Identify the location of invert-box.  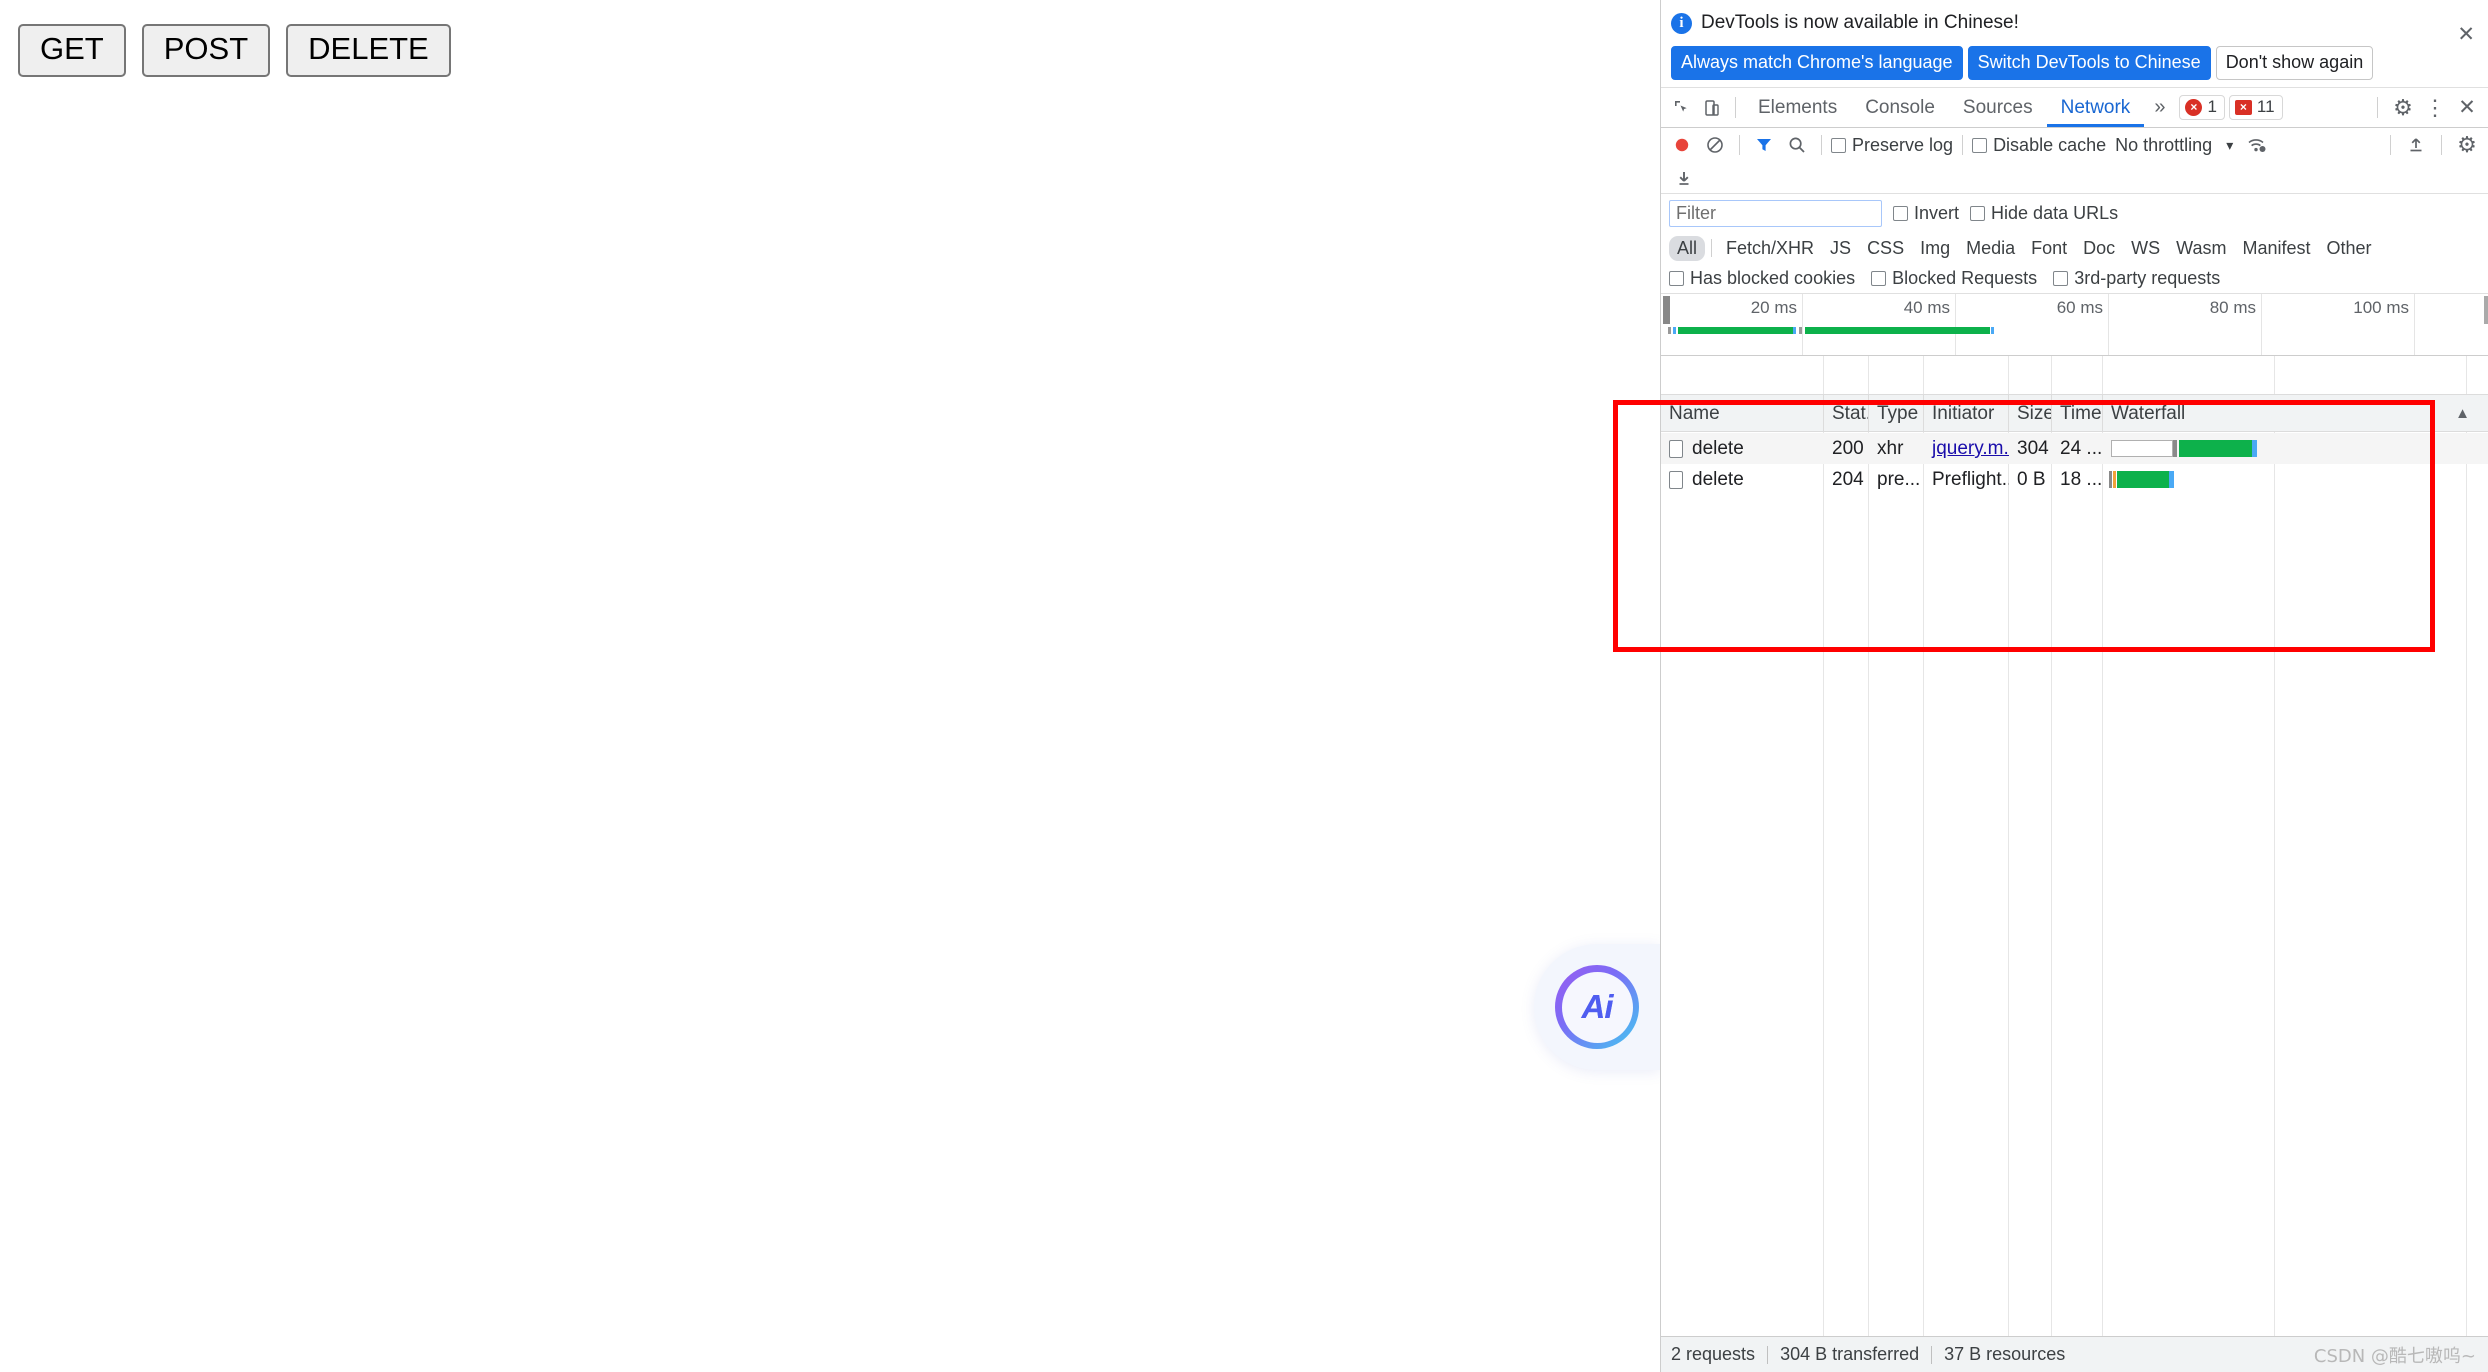
(1900, 213).